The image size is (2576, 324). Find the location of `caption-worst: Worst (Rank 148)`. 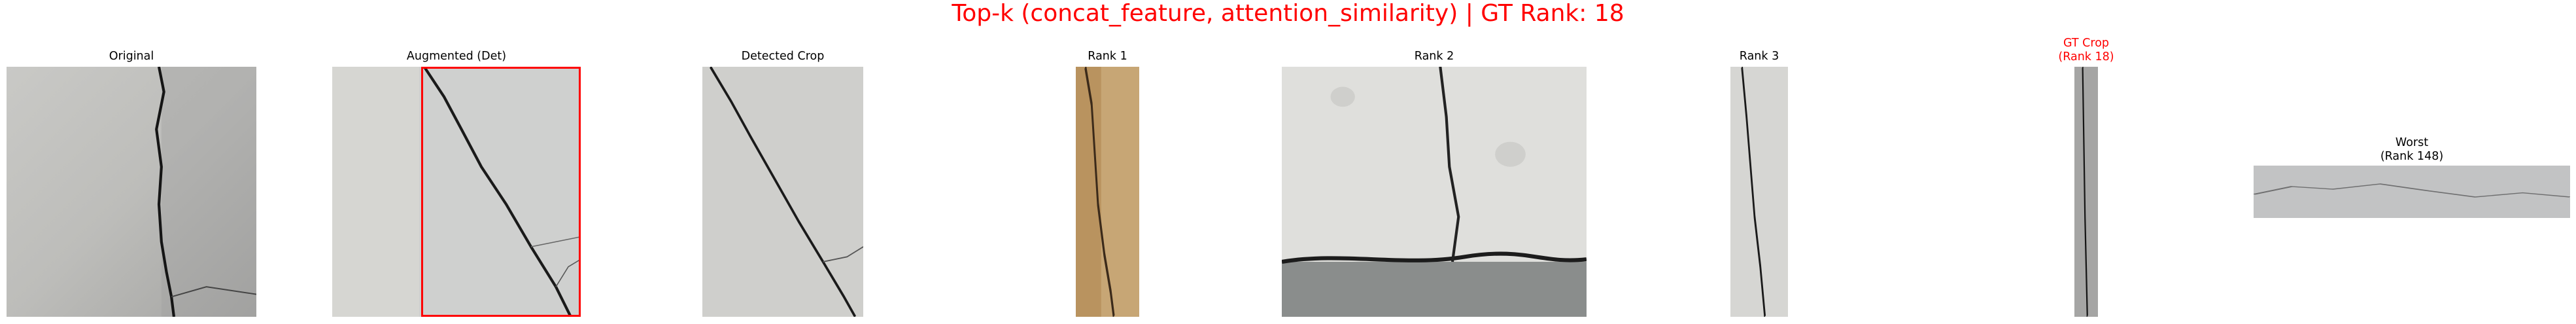

caption-worst: Worst (Rank 148) is located at coordinates (2411, 150).